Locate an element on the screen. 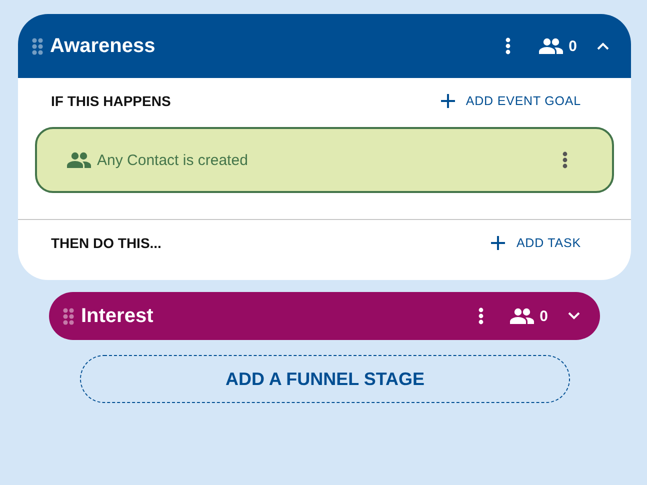  stage-title: Awareness is located at coordinates (103, 46).